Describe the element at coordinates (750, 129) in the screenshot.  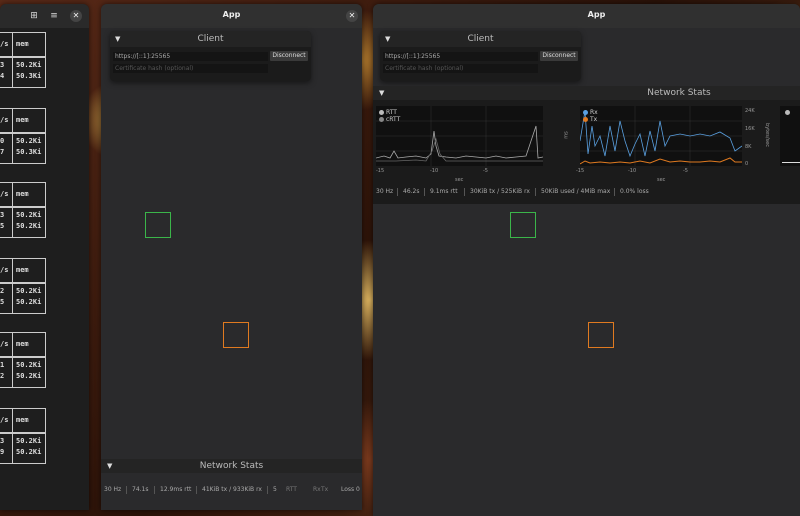
I see `rx-ytick: 16K` at that location.